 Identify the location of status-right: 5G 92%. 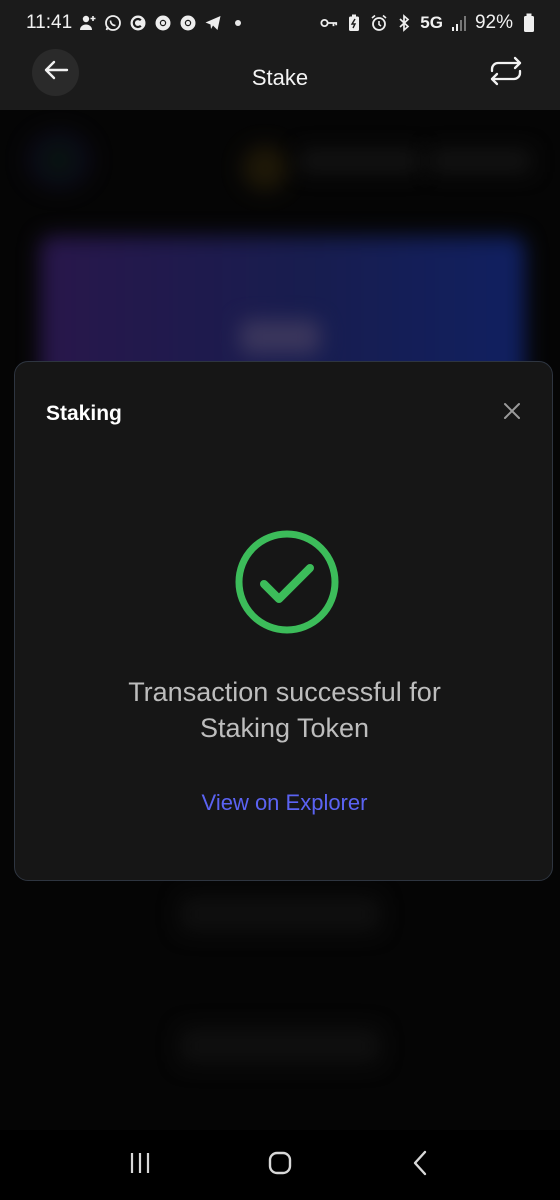
(429, 23).